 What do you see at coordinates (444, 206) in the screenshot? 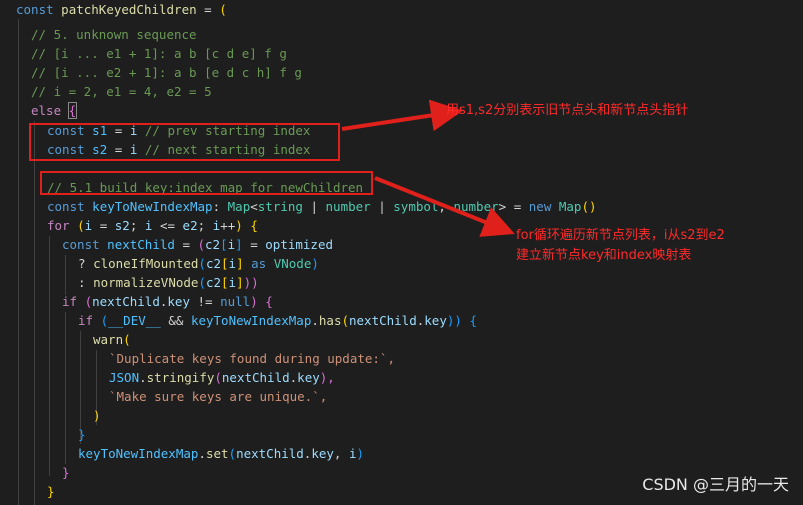
I see `arrow-to-note2` at bounding box center [444, 206].